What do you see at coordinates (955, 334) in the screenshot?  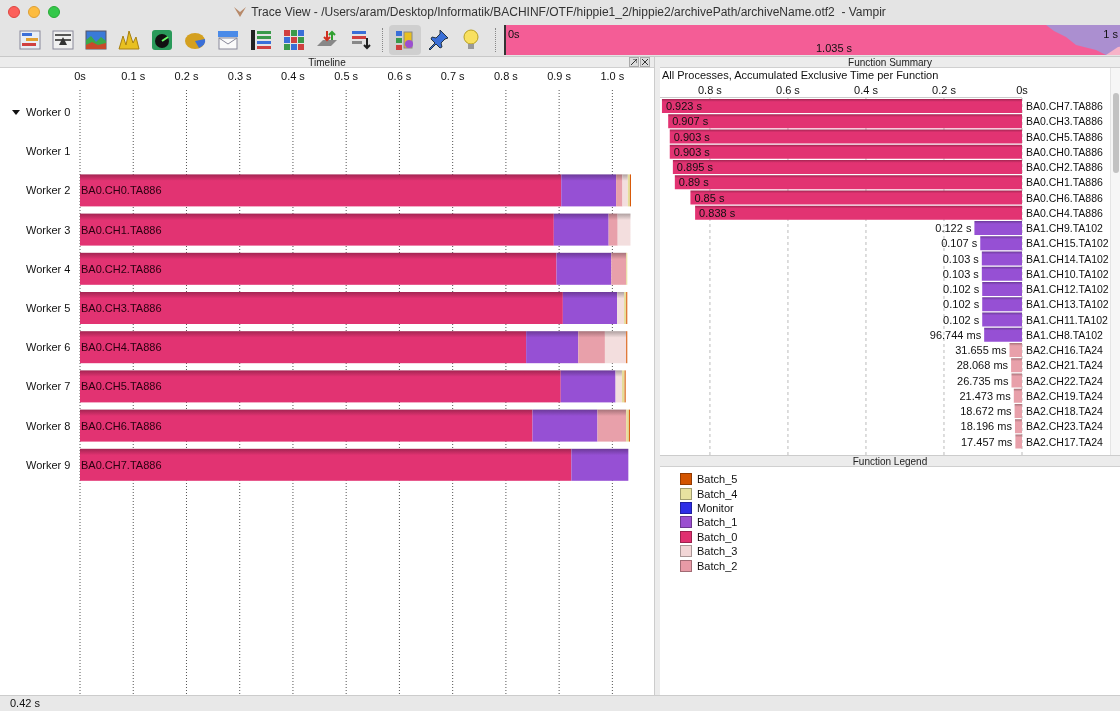 I see `value-label: 96.744 ms` at bounding box center [955, 334].